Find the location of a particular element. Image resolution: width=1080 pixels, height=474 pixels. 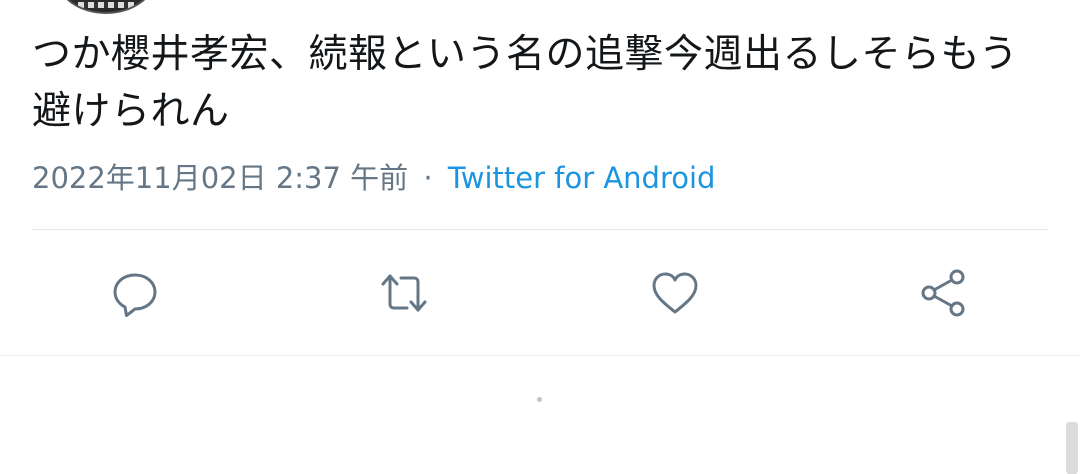

like-button is located at coordinates (675, 293).